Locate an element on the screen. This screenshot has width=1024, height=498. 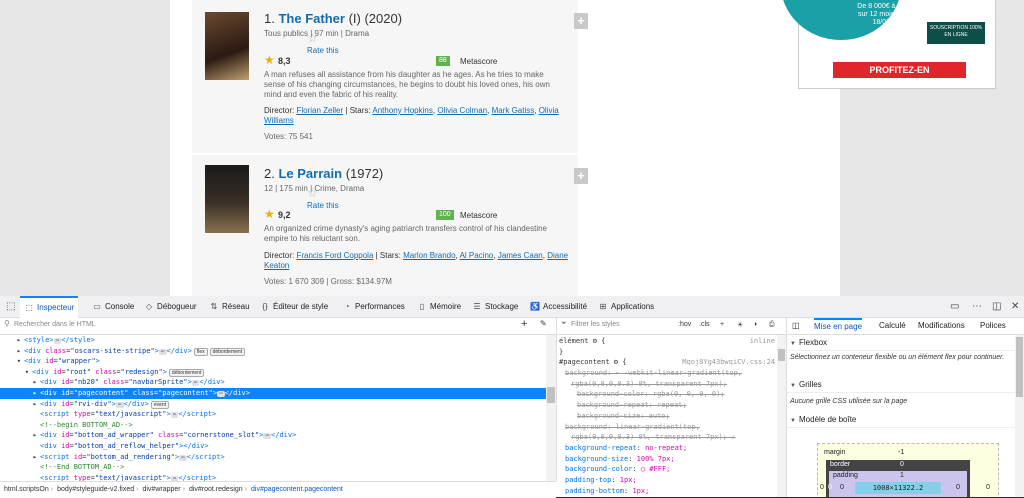
breadcrumb-item: body#styleguide-v2.fixed is located at coordinates (95, 489).